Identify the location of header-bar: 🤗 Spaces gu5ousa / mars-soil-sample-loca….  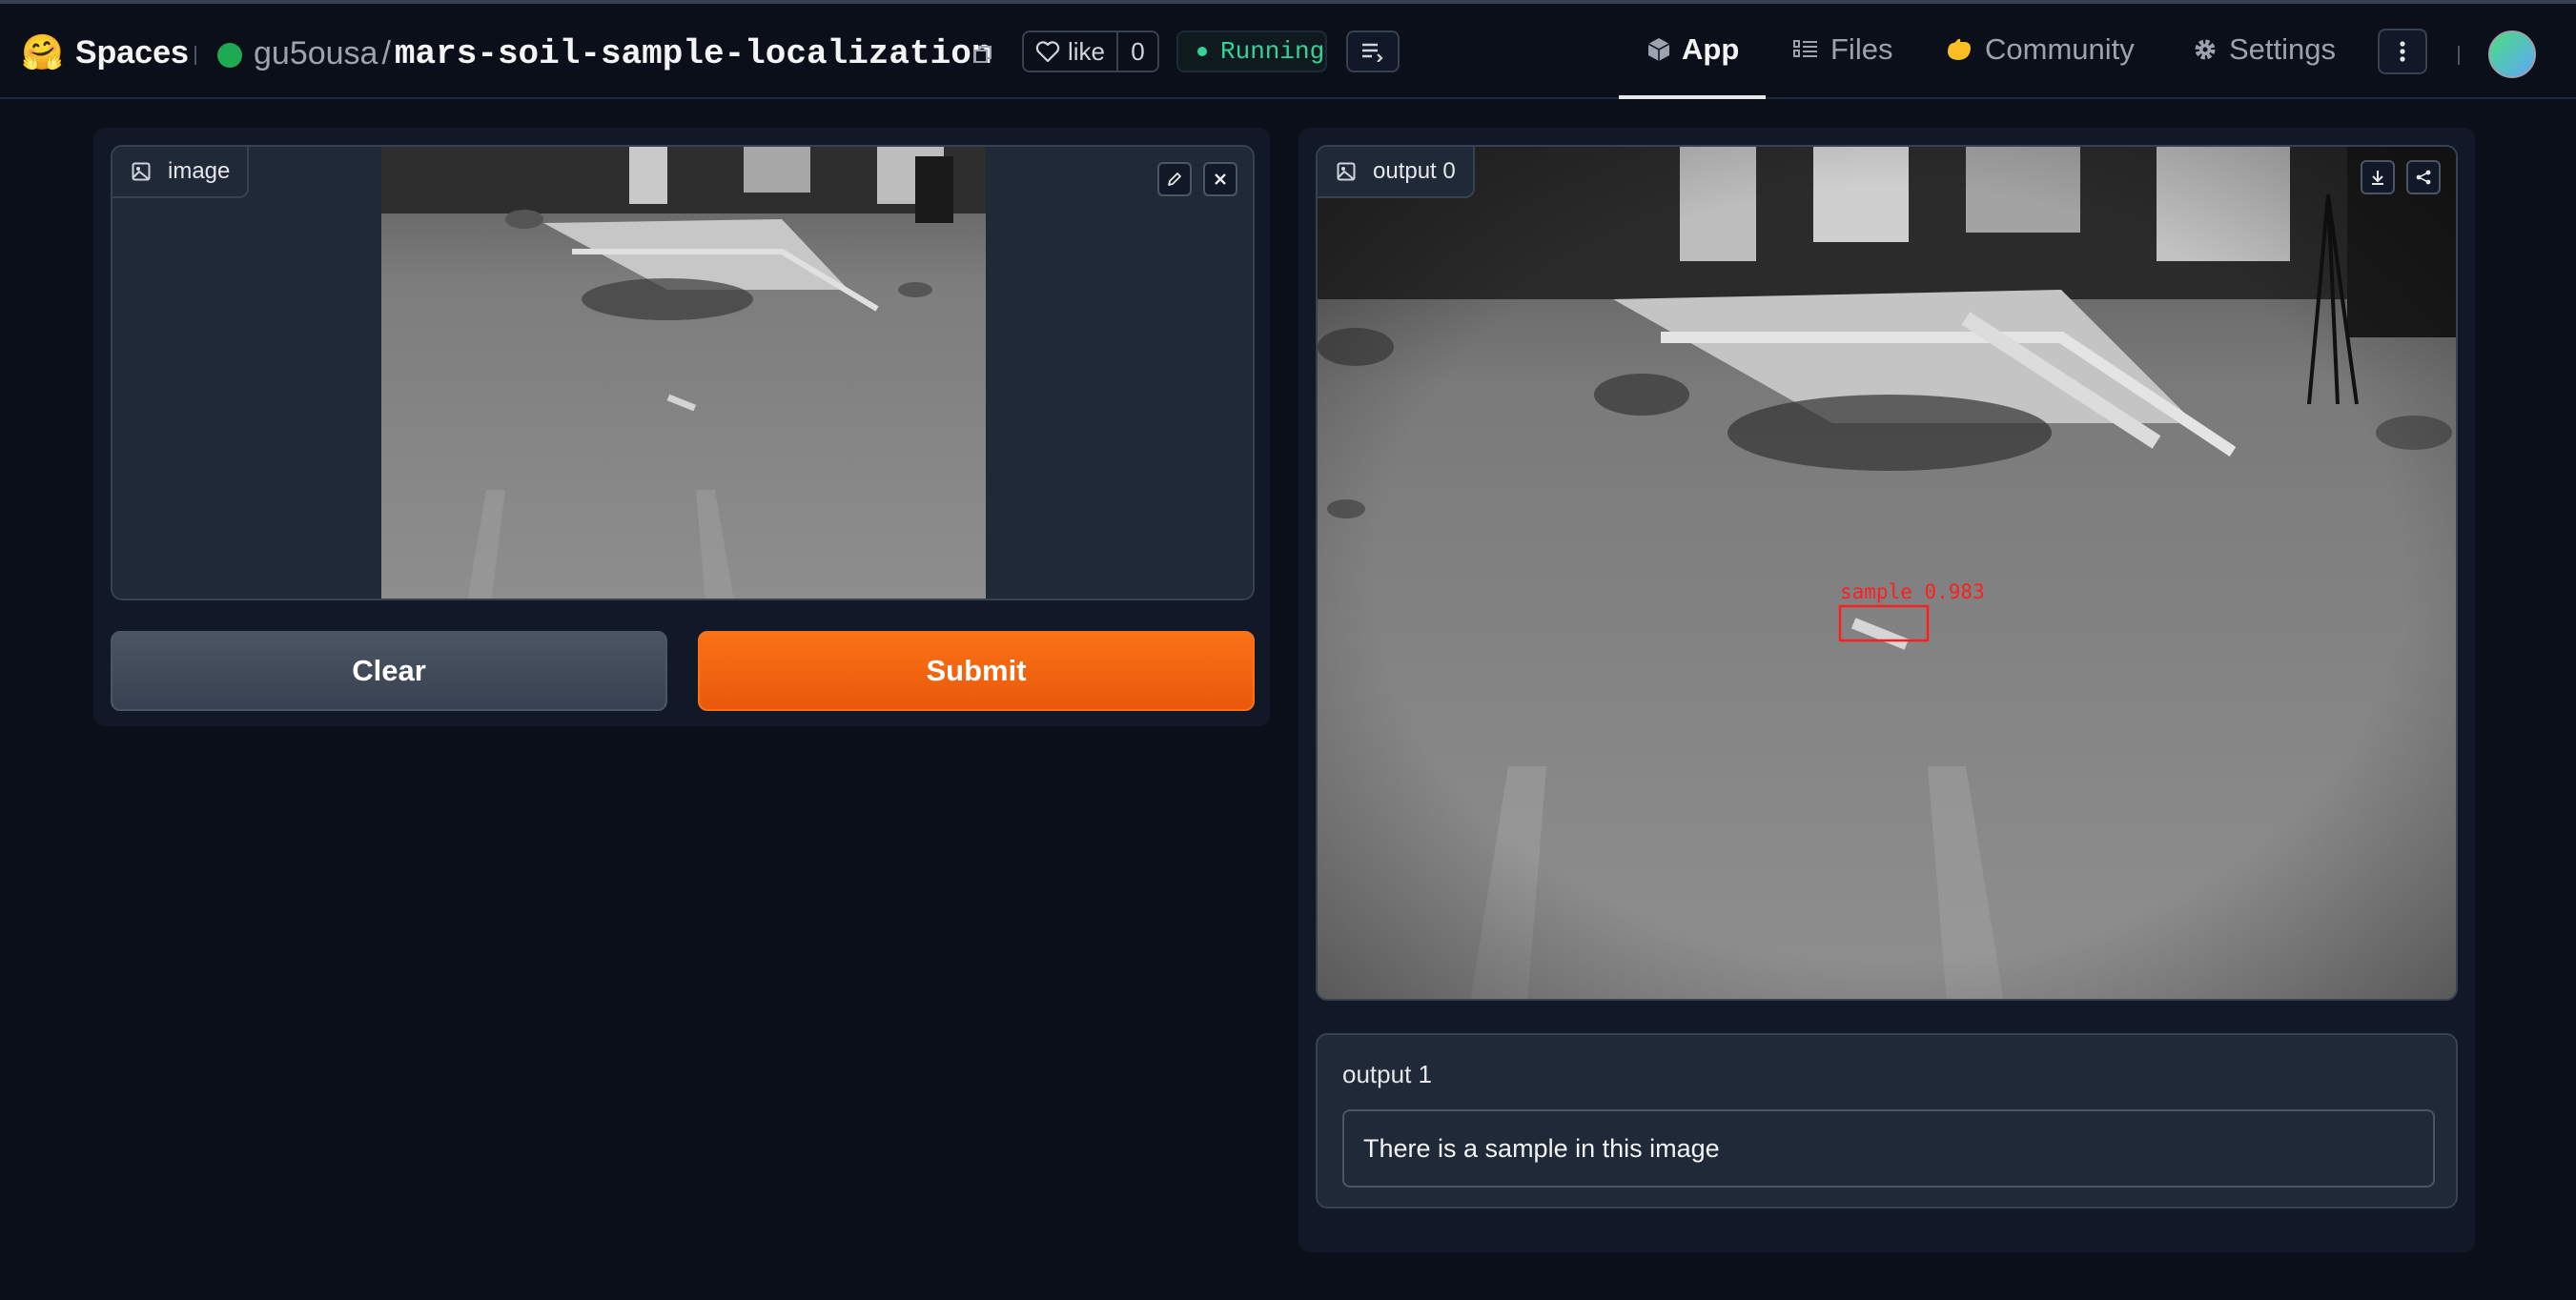
(1288, 51).